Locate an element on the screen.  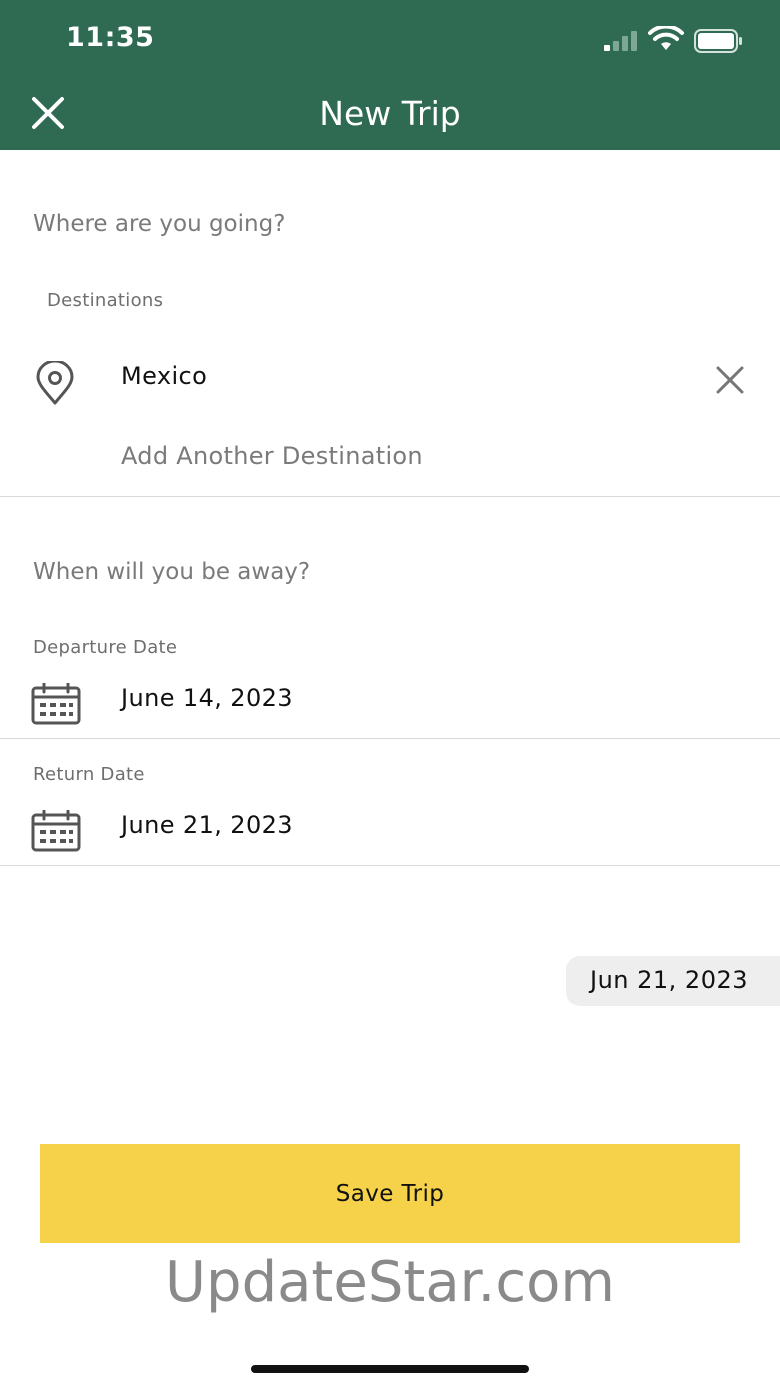
page-title: New Trip is located at coordinates (390, 113).